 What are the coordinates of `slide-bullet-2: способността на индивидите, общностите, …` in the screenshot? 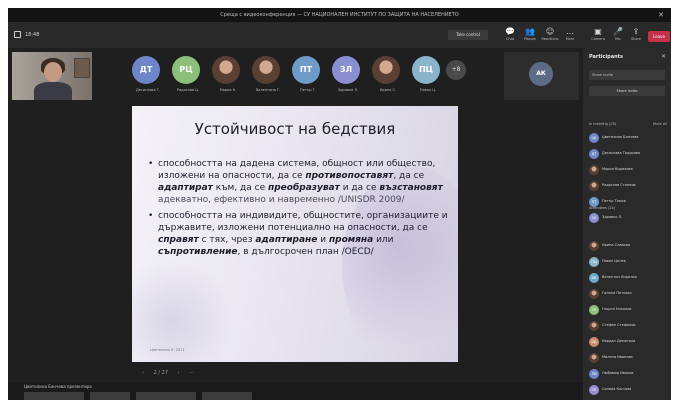 It's located at (298, 234).